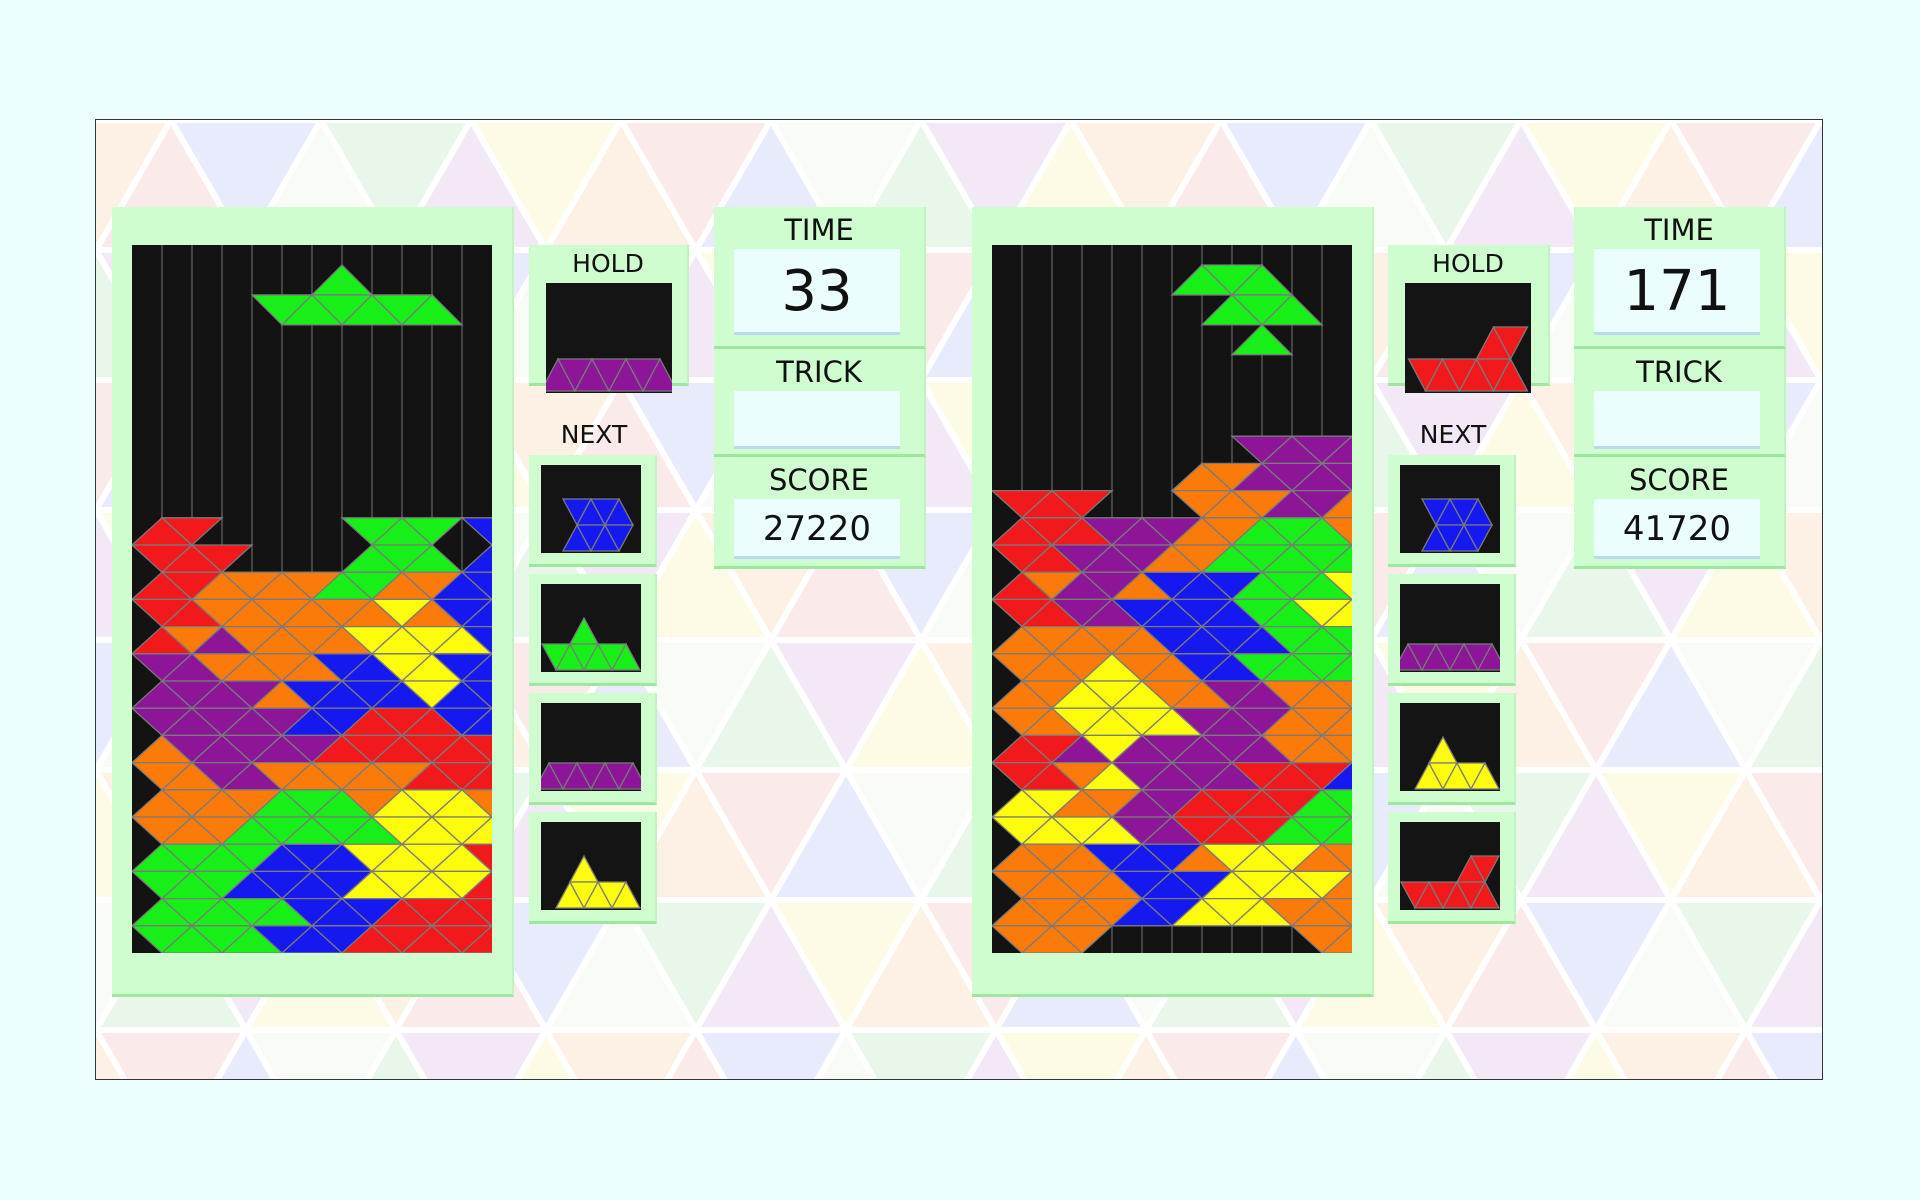  I want to click on player1-time-value: 33, so click(817, 292).